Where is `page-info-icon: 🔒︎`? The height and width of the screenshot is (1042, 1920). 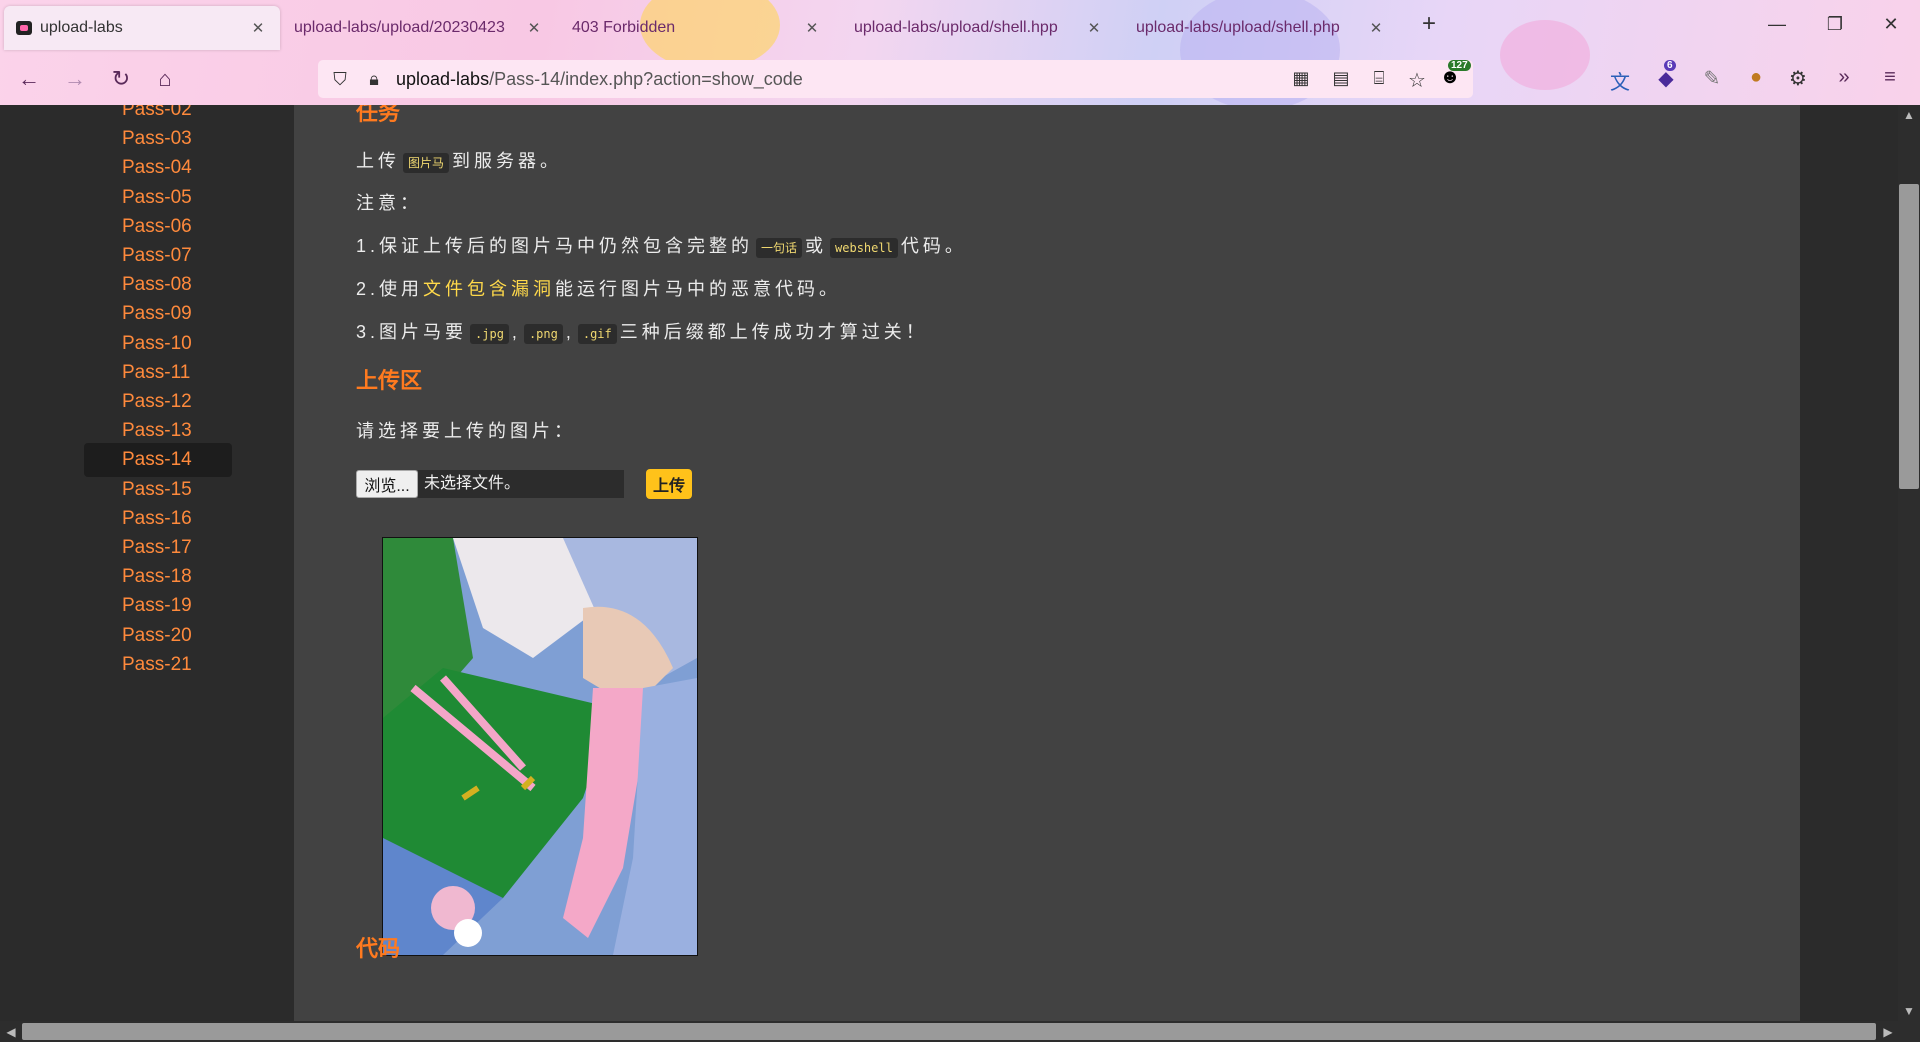
page-info-icon: 🔒︎ is located at coordinates (374, 79).